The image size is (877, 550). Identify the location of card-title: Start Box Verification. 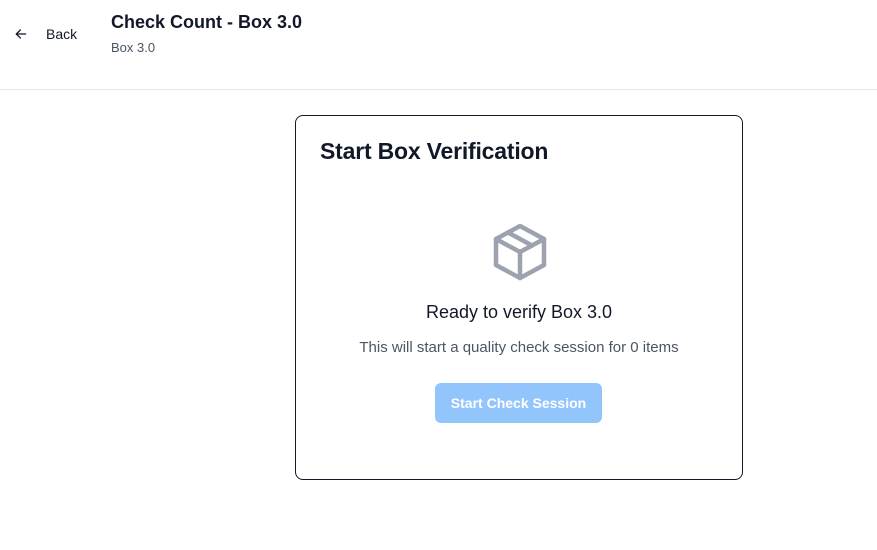
(434, 151).